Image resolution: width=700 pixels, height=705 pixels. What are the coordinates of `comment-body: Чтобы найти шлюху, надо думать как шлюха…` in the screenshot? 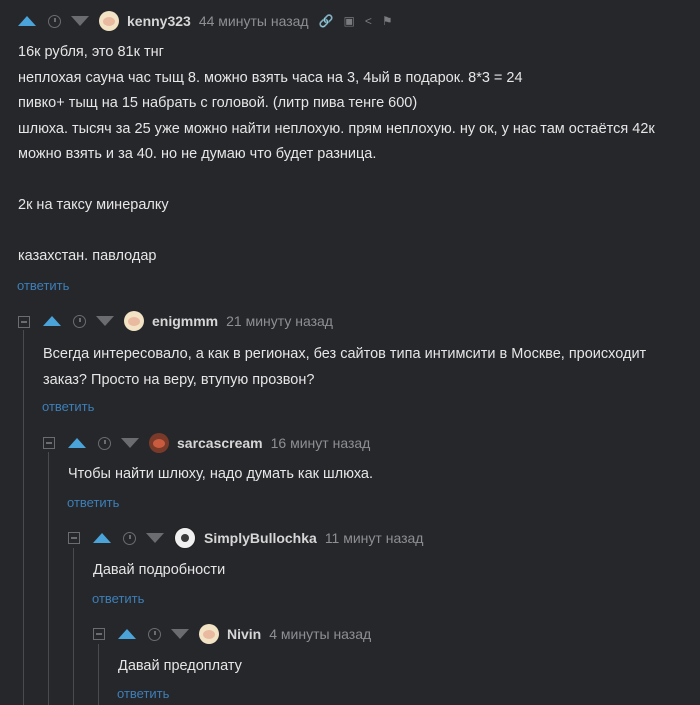 It's located at (220, 475).